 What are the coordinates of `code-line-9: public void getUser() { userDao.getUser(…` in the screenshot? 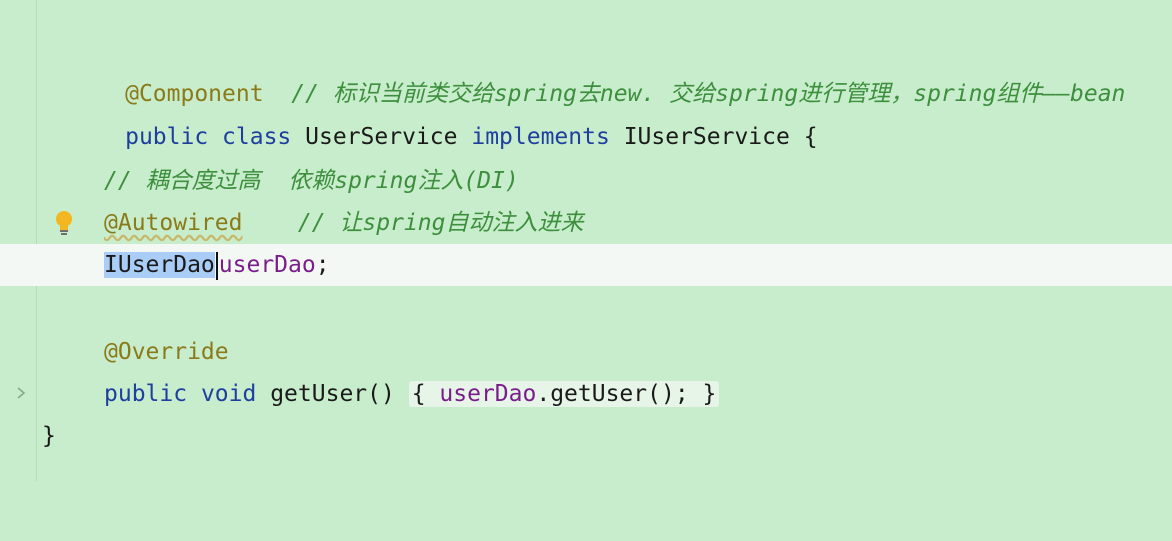 It's located at (586, 394).